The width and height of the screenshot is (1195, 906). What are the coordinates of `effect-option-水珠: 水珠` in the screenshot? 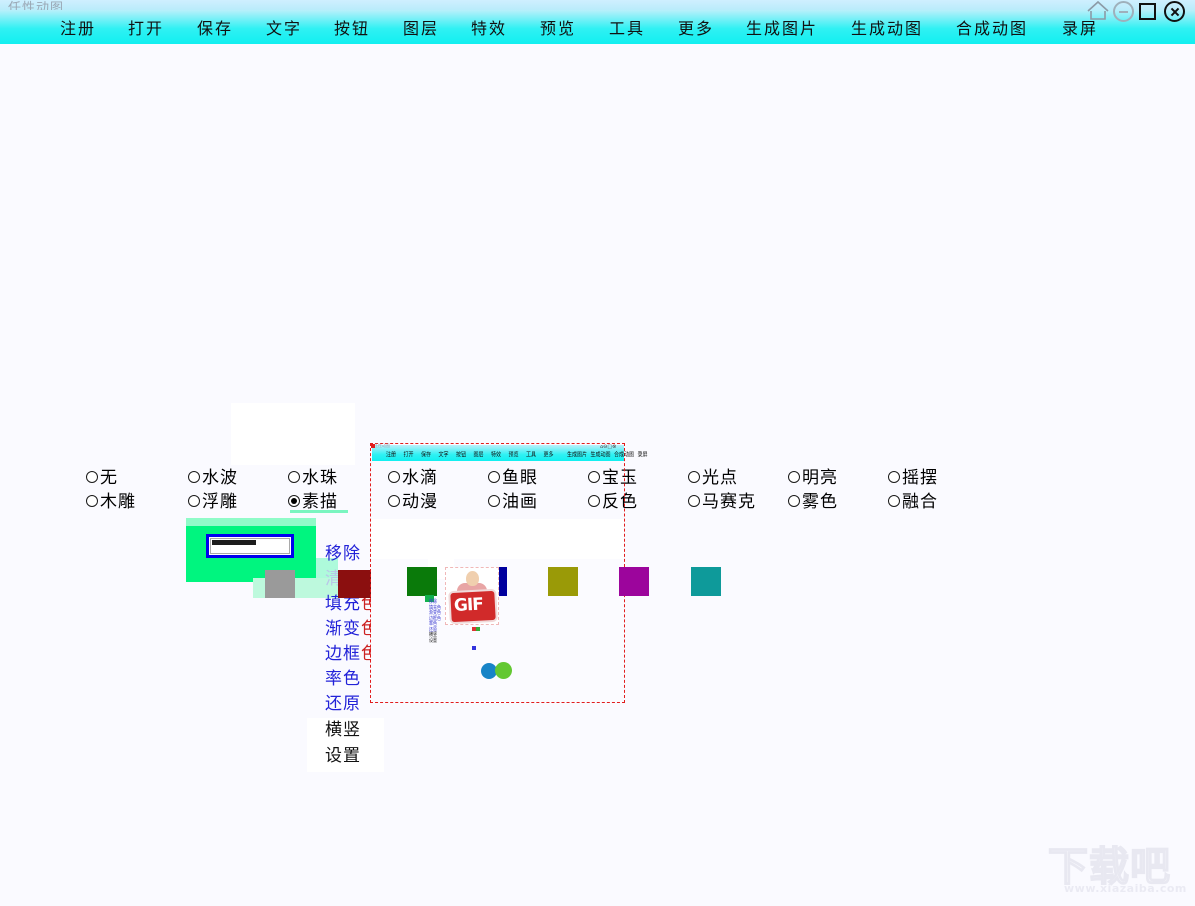 It's located at (313, 478).